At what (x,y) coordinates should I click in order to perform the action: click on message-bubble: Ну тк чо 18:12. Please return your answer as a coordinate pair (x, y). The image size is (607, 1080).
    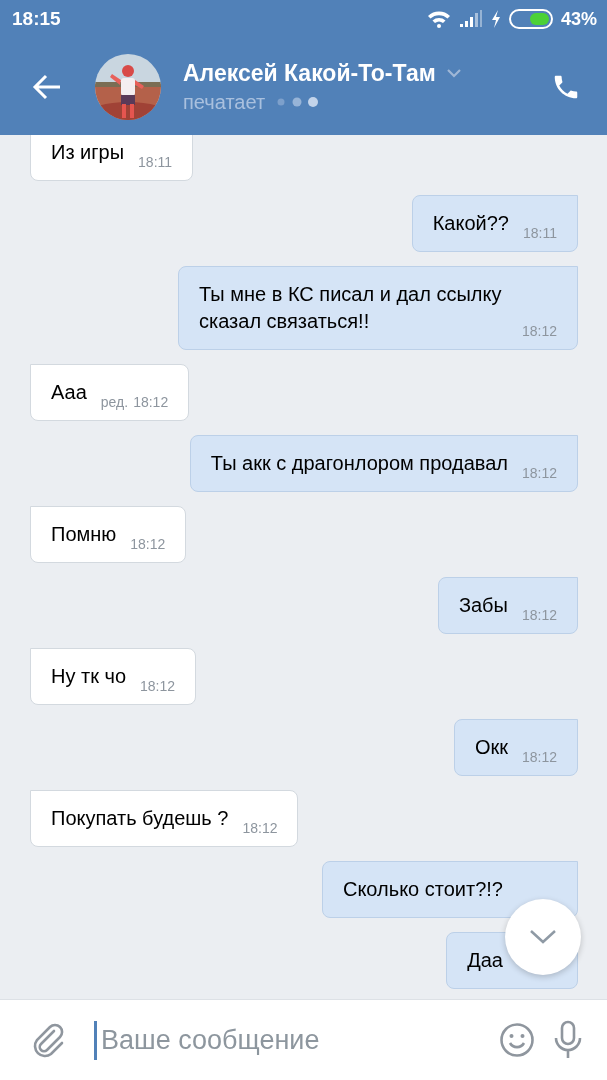
    Looking at the image, I should click on (113, 676).